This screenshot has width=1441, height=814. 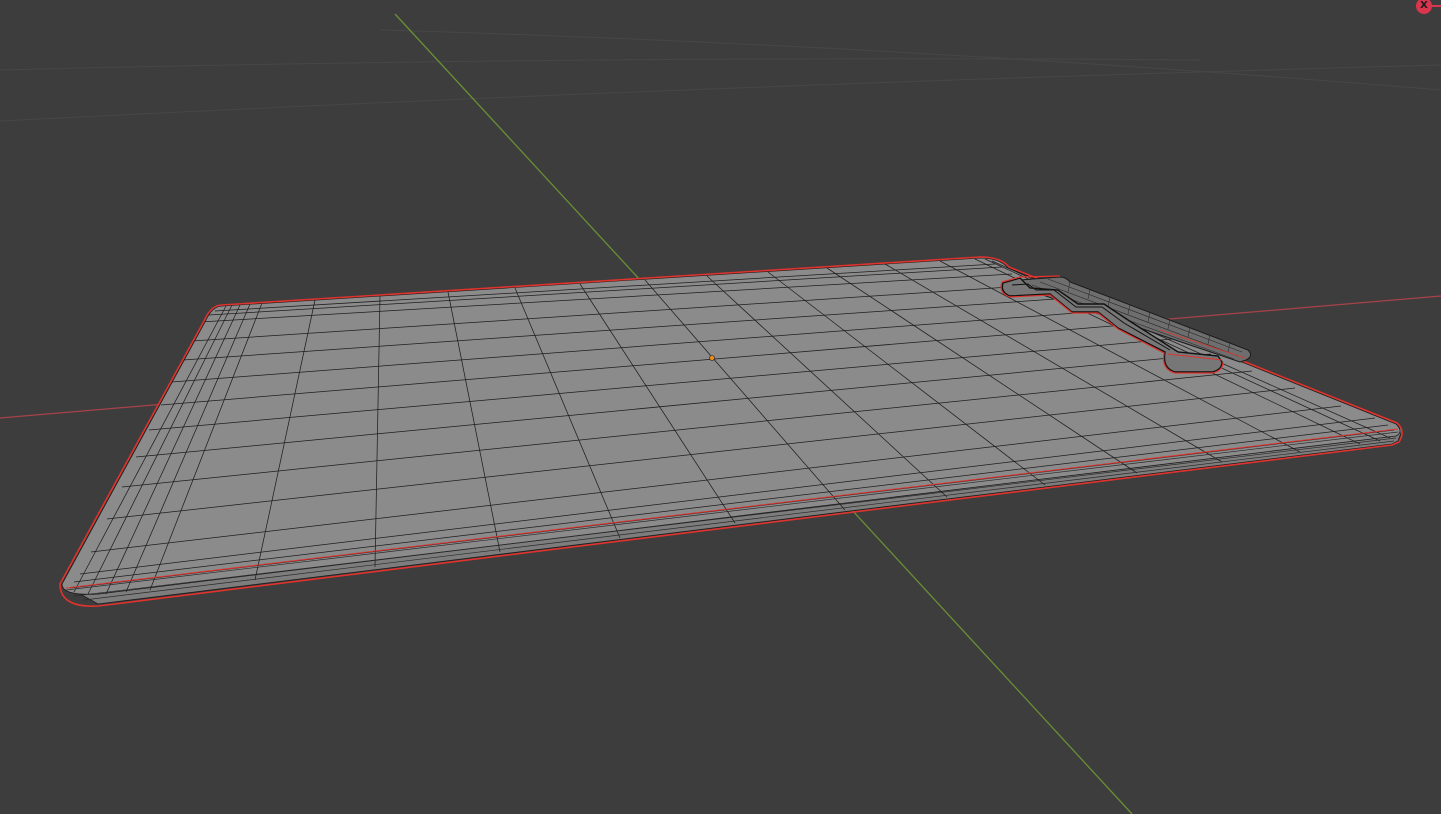 I want to click on object-origin, so click(x=712, y=358).